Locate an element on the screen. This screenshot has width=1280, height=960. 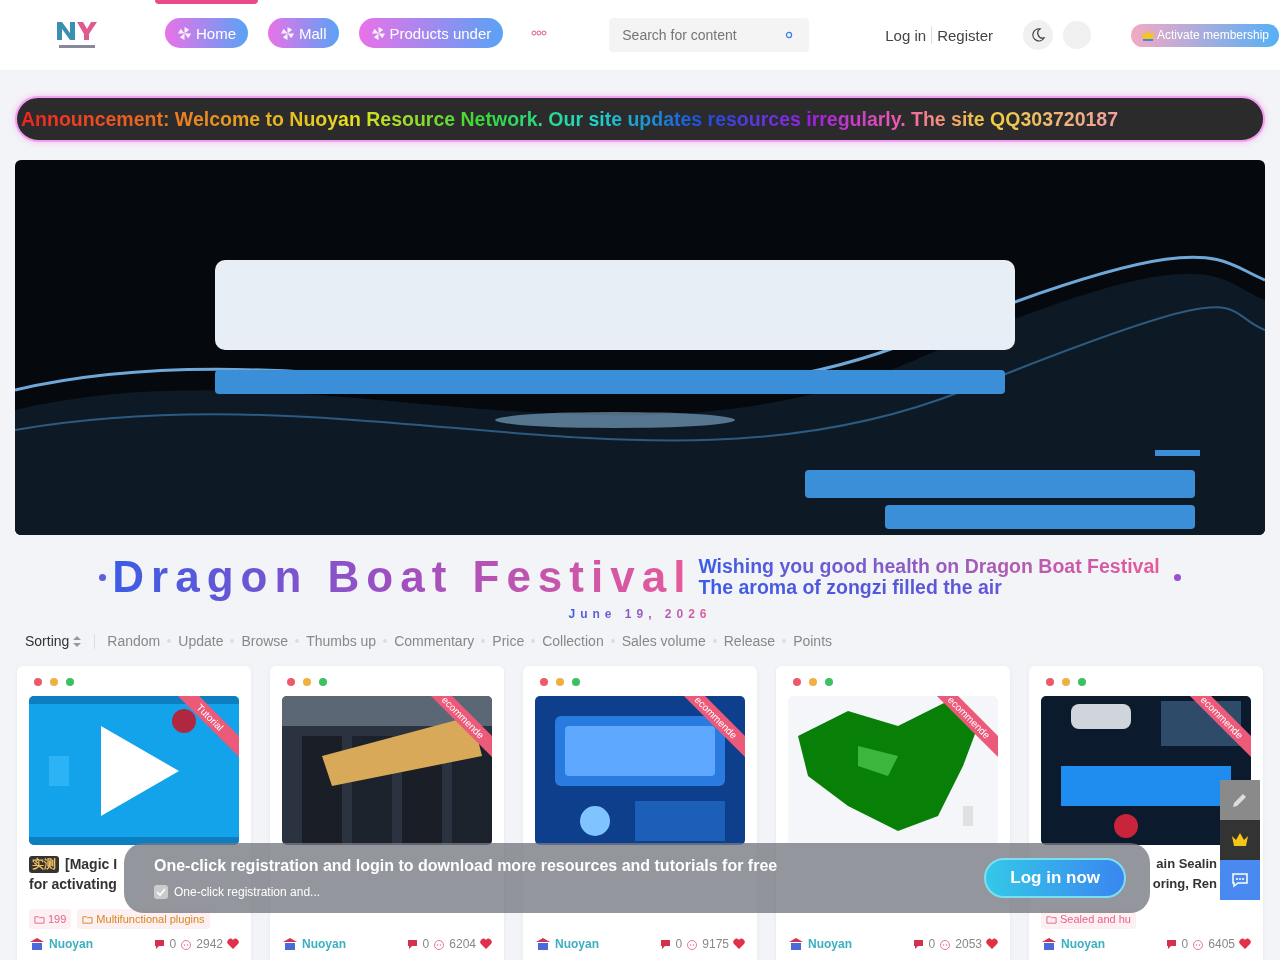
view-count: 9175 is located at coordinates (715, 944).